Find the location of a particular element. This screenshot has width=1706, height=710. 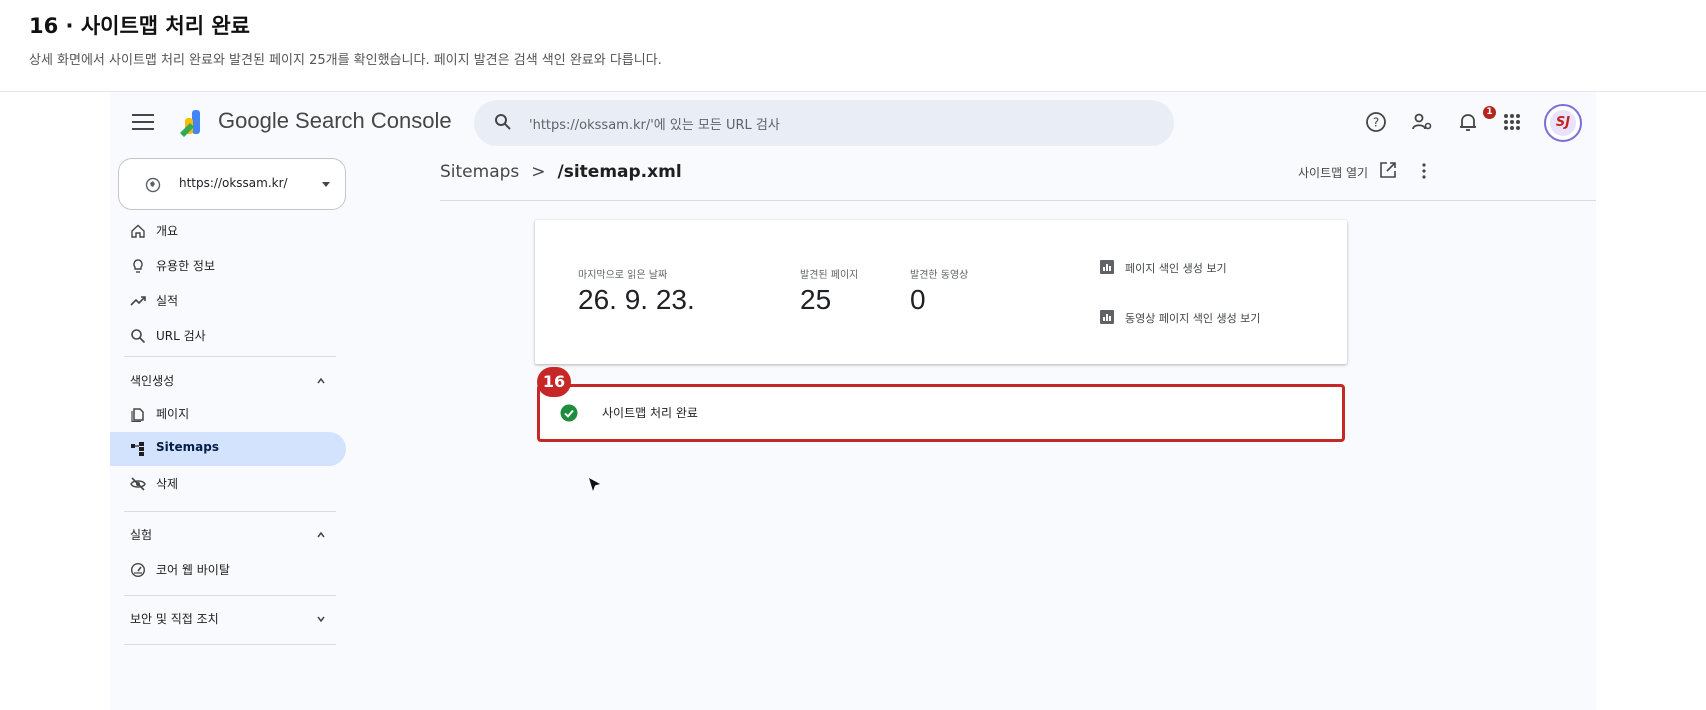

more-options-icon is located at coordinates (1424, 171).